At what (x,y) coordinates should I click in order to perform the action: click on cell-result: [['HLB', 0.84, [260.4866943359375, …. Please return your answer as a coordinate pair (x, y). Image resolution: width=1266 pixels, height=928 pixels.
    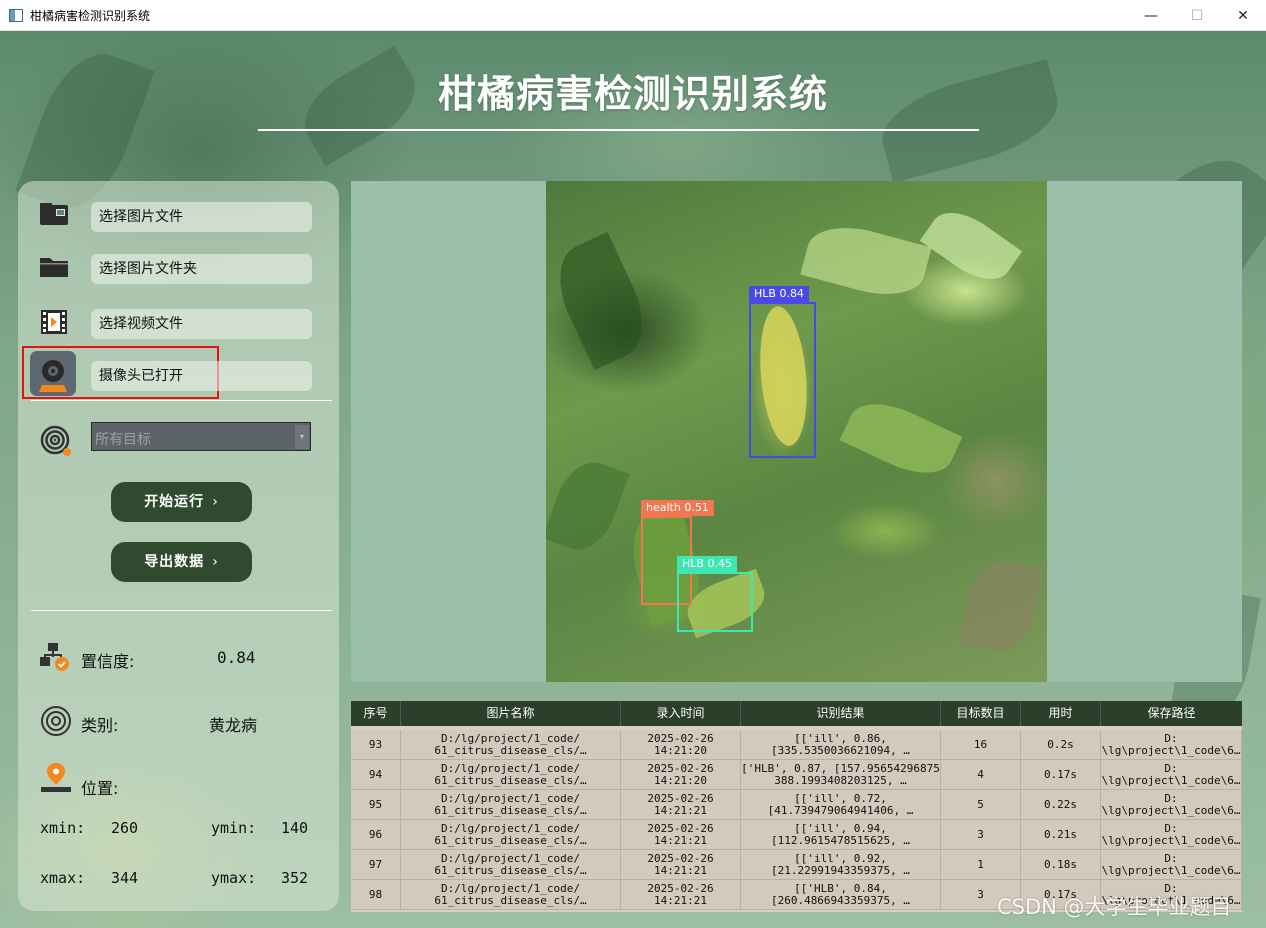
    Looking at the image, I should click on (841, 895).